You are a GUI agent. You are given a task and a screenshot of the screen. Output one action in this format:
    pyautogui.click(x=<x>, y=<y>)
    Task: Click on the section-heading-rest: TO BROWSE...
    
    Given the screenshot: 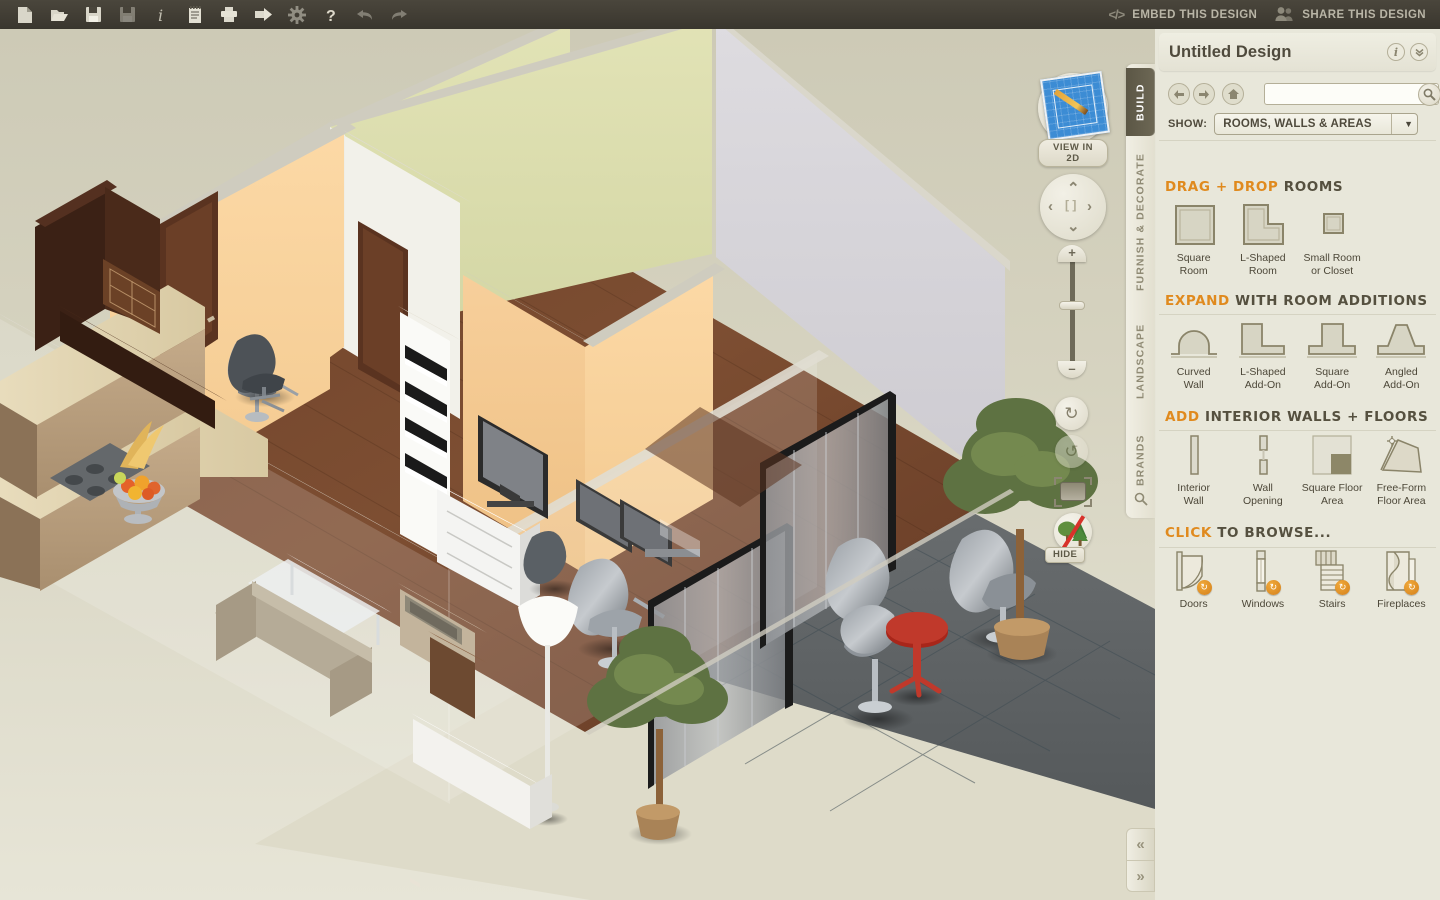 What is the action you would take?
    pyautogui.click(x=1271, y=533)
    